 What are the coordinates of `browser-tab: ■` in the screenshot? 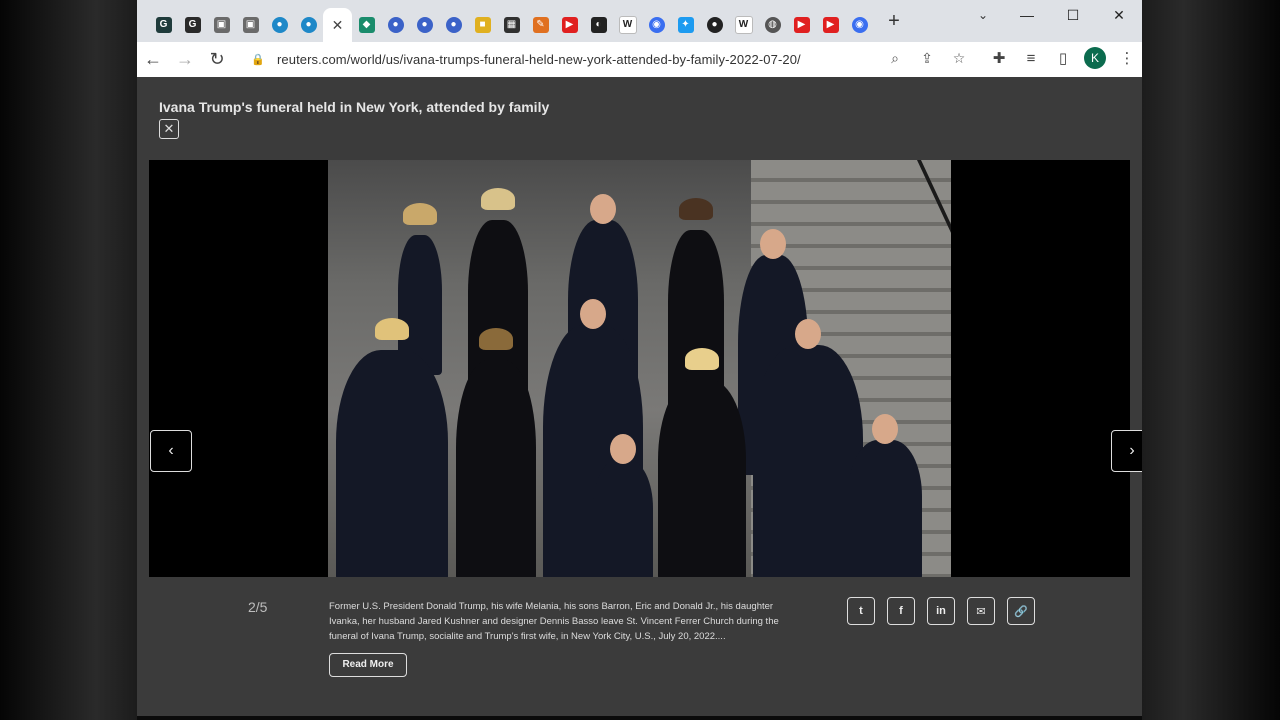 It's located at (482, 25).